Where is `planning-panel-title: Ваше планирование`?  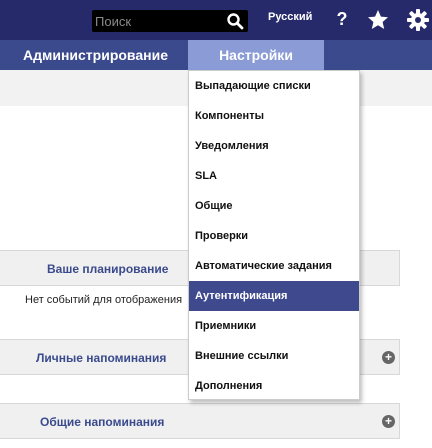 planning-panel-title: Ваше планирование is located at coordinates (108, 269).